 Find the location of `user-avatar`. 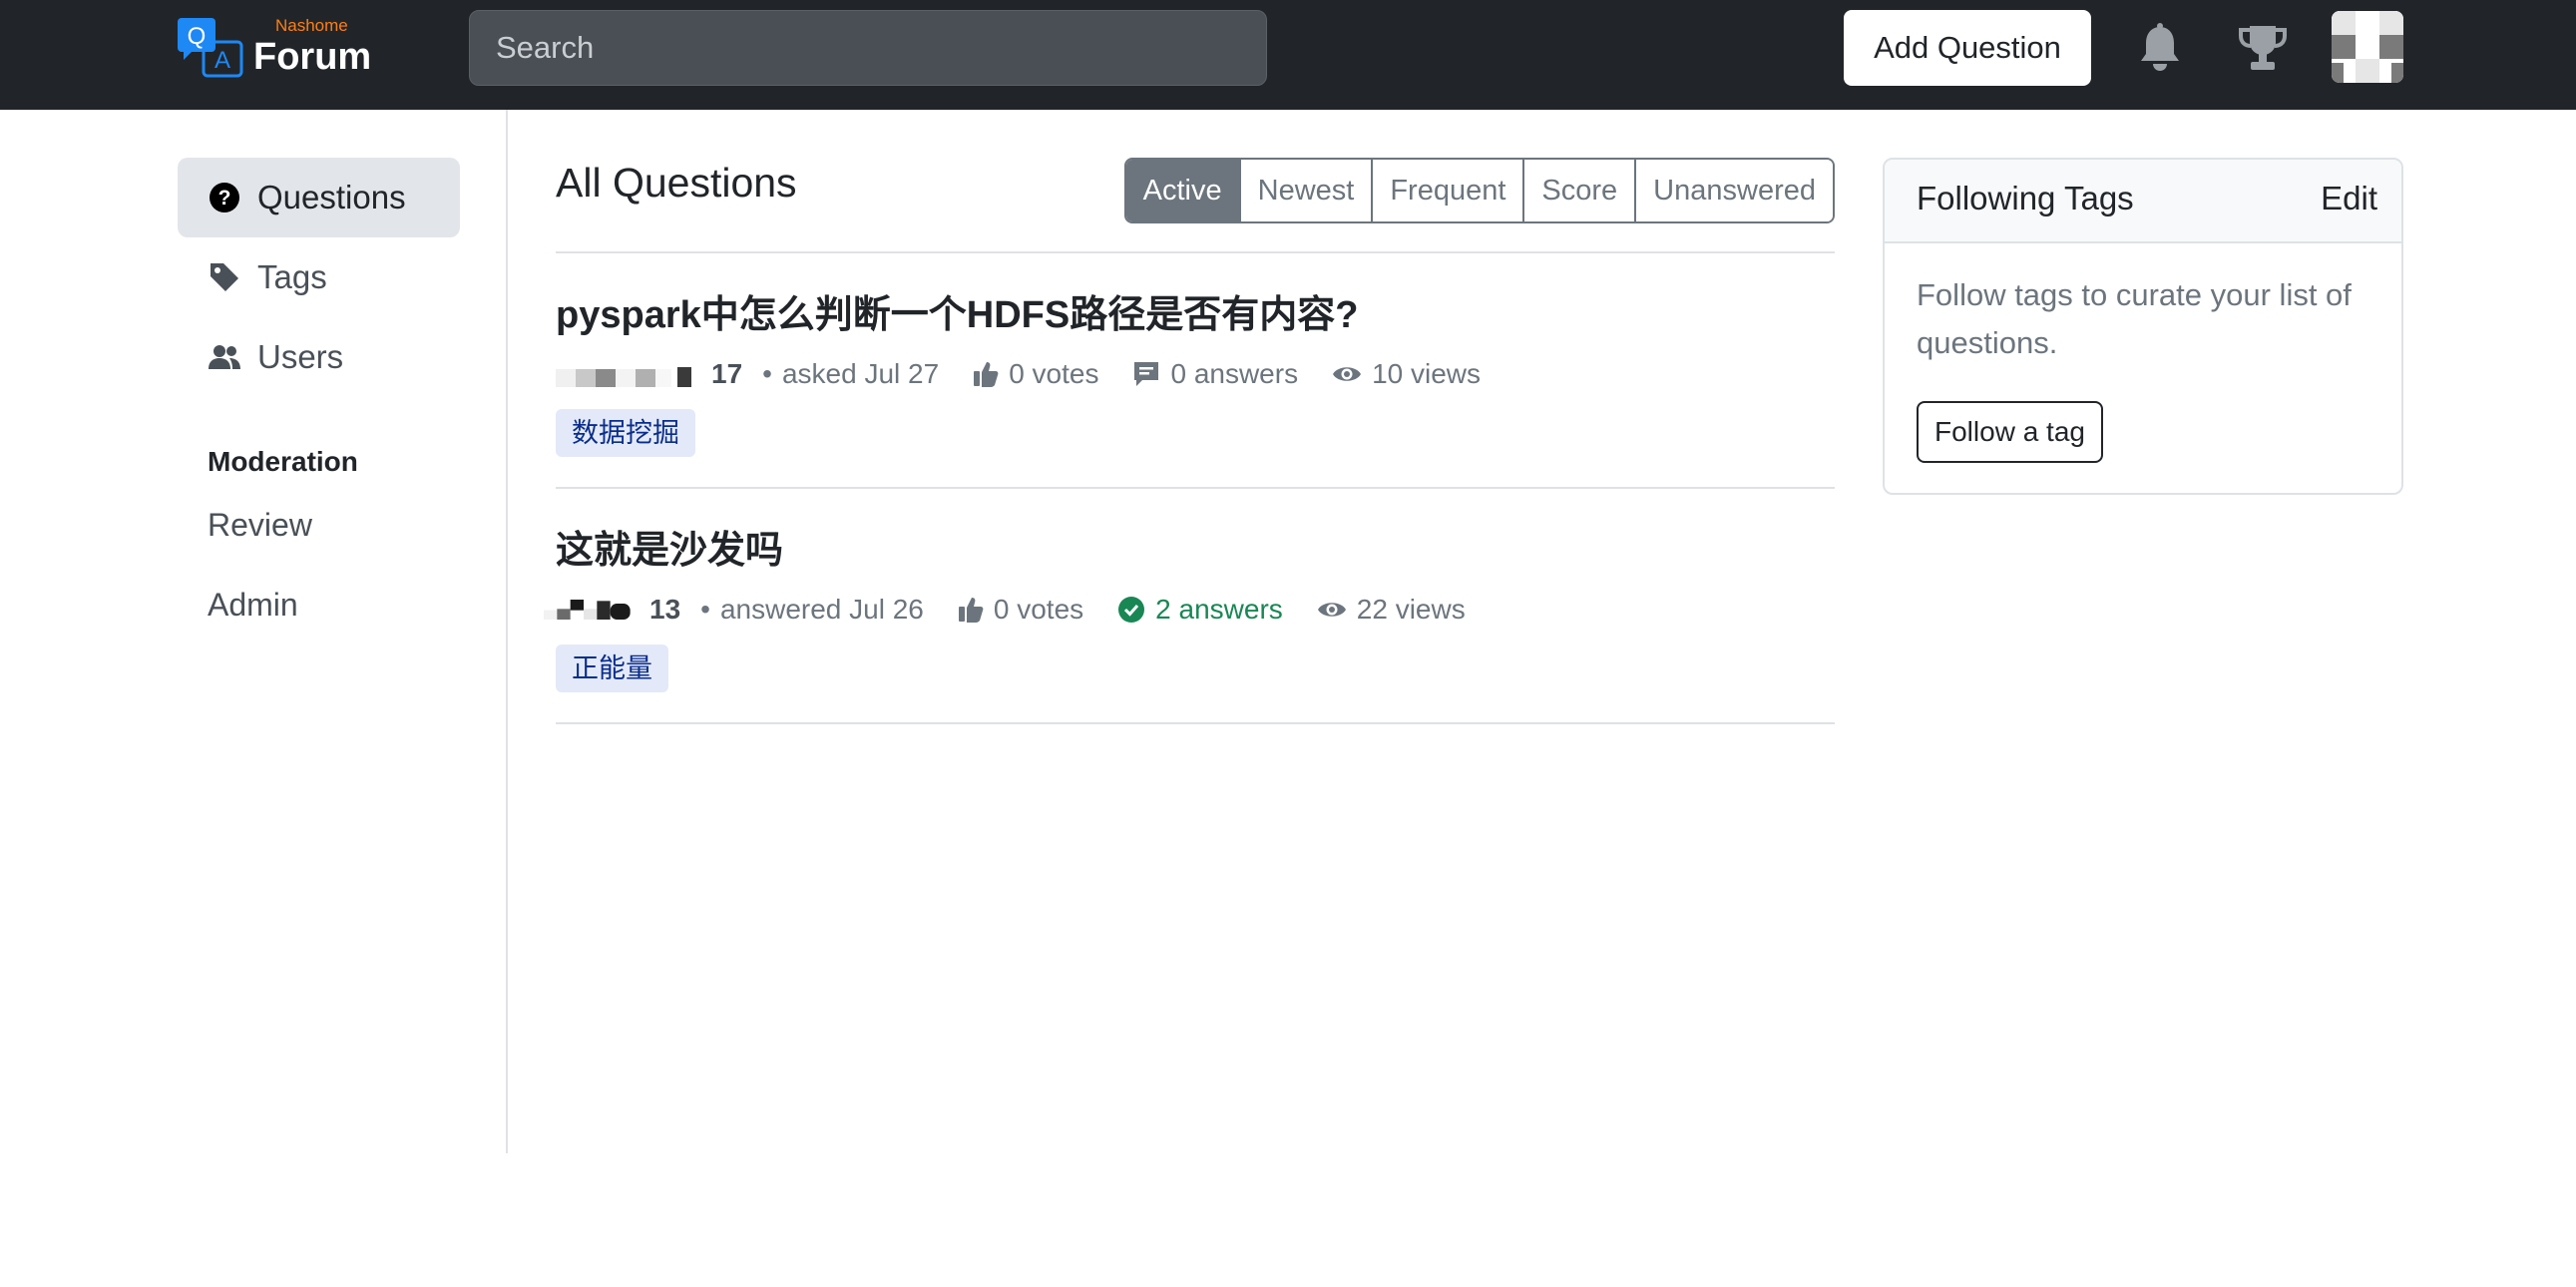

user-avatar is located at coordinates (2367, 47).